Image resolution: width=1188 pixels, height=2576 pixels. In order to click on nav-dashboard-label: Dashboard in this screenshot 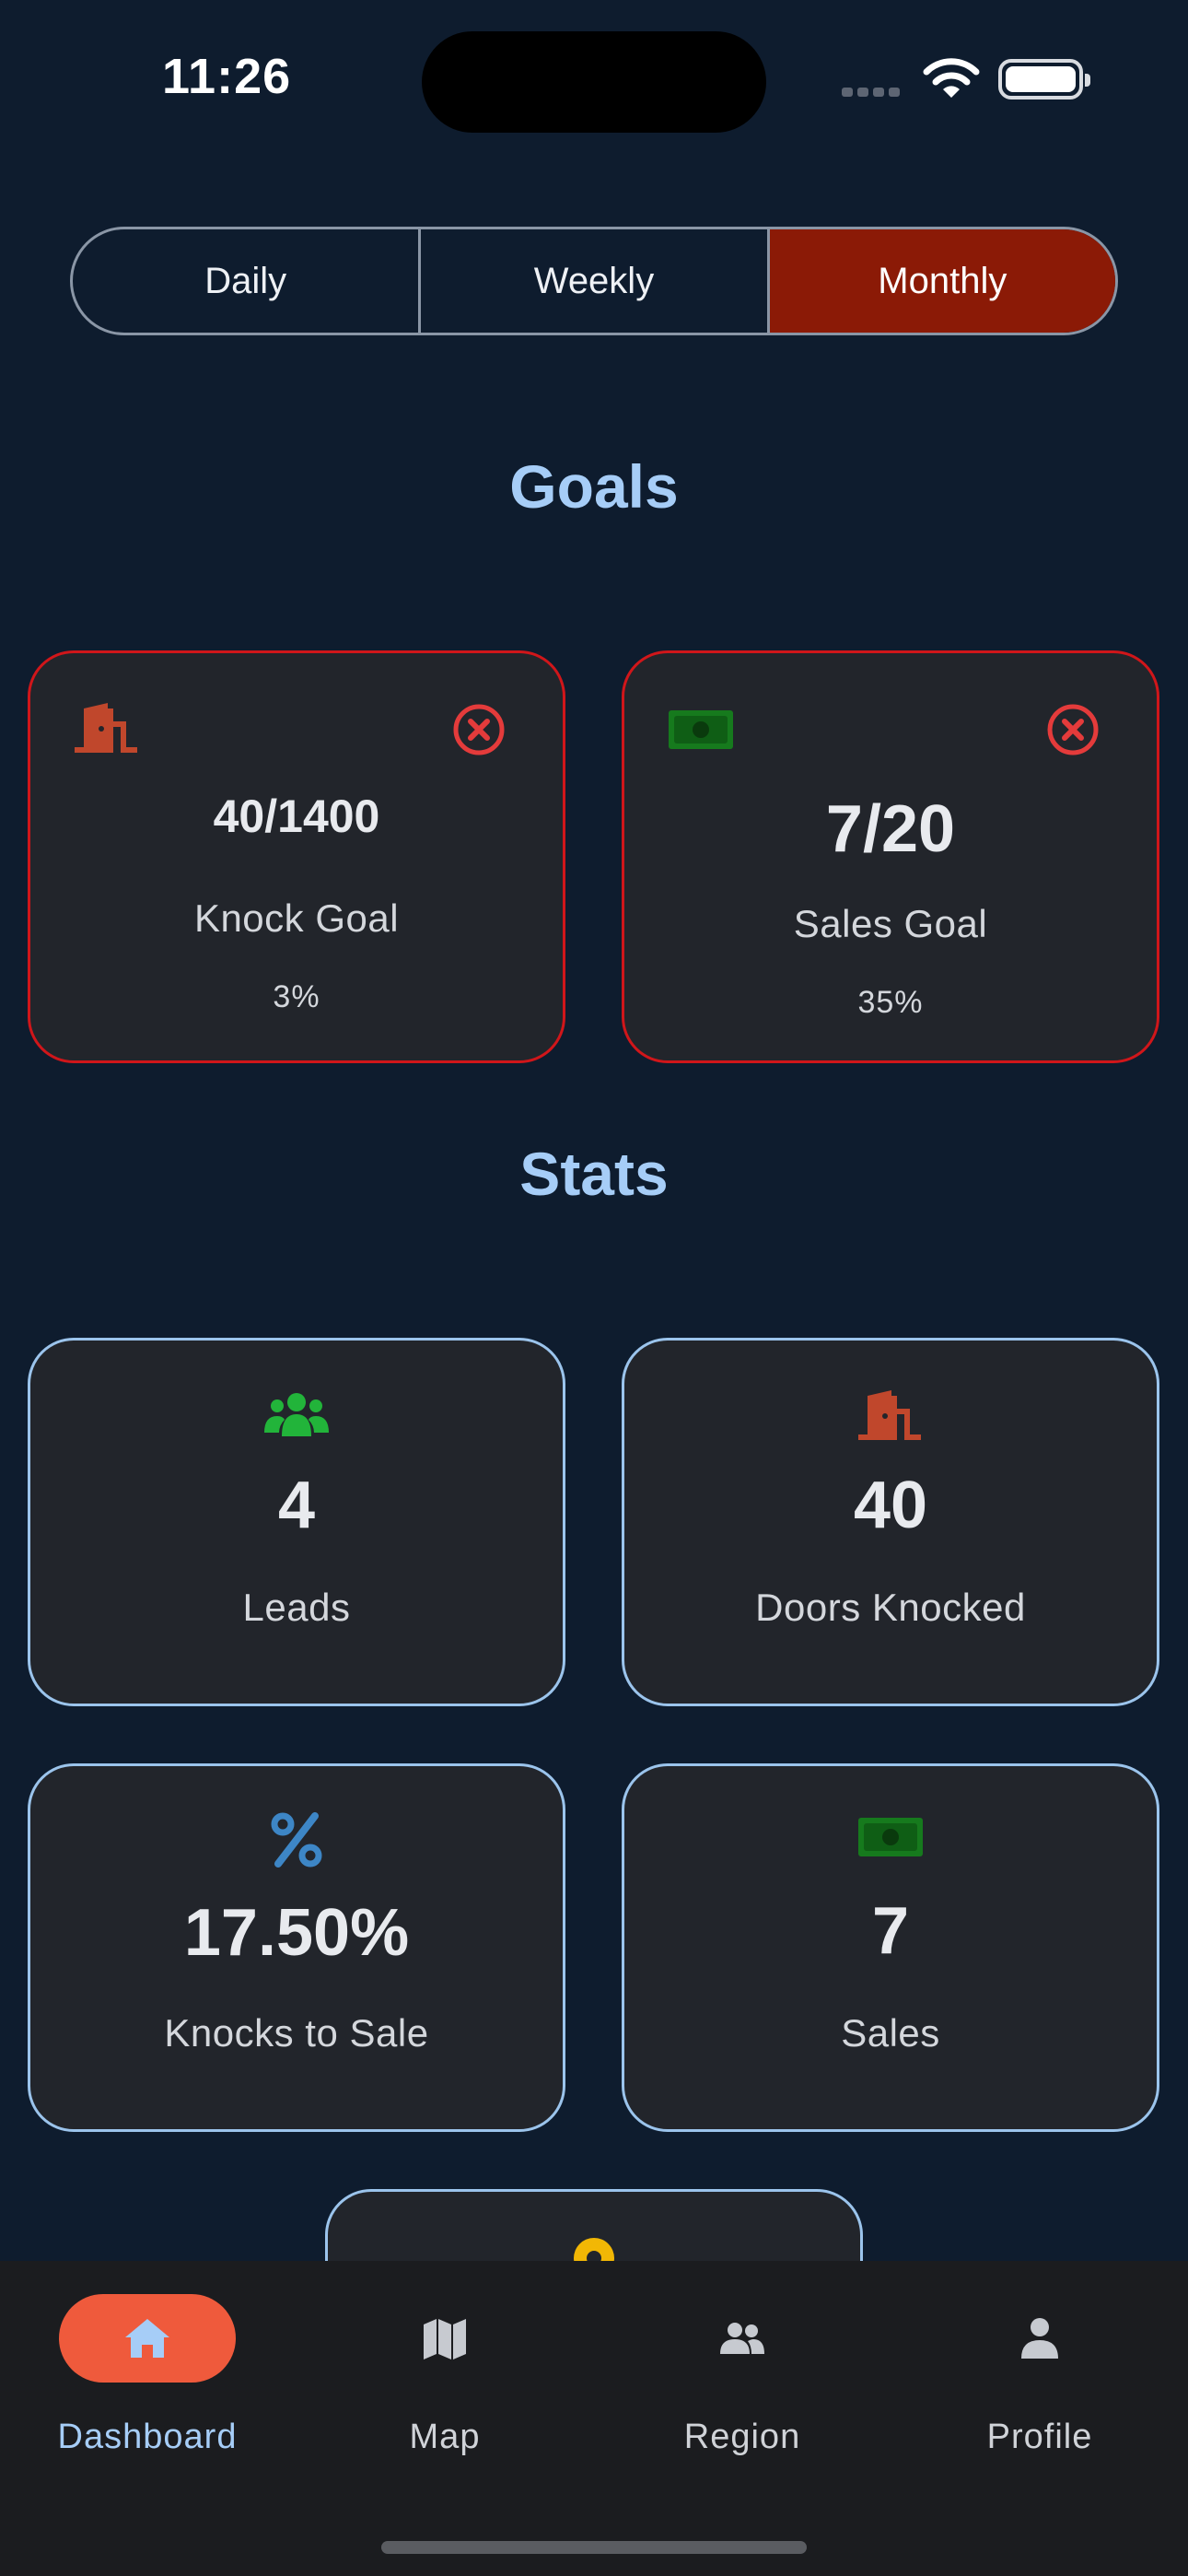, I will do `click(147, 2437)`.